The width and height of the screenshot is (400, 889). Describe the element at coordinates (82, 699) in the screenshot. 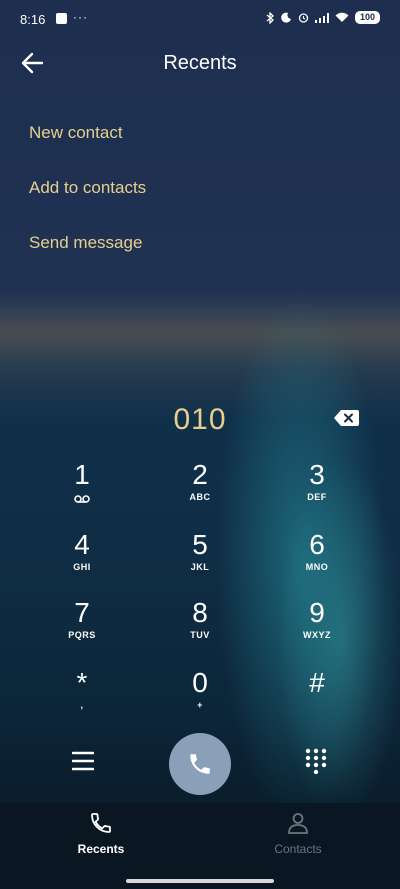

I see `key-star: * ,` at that location.